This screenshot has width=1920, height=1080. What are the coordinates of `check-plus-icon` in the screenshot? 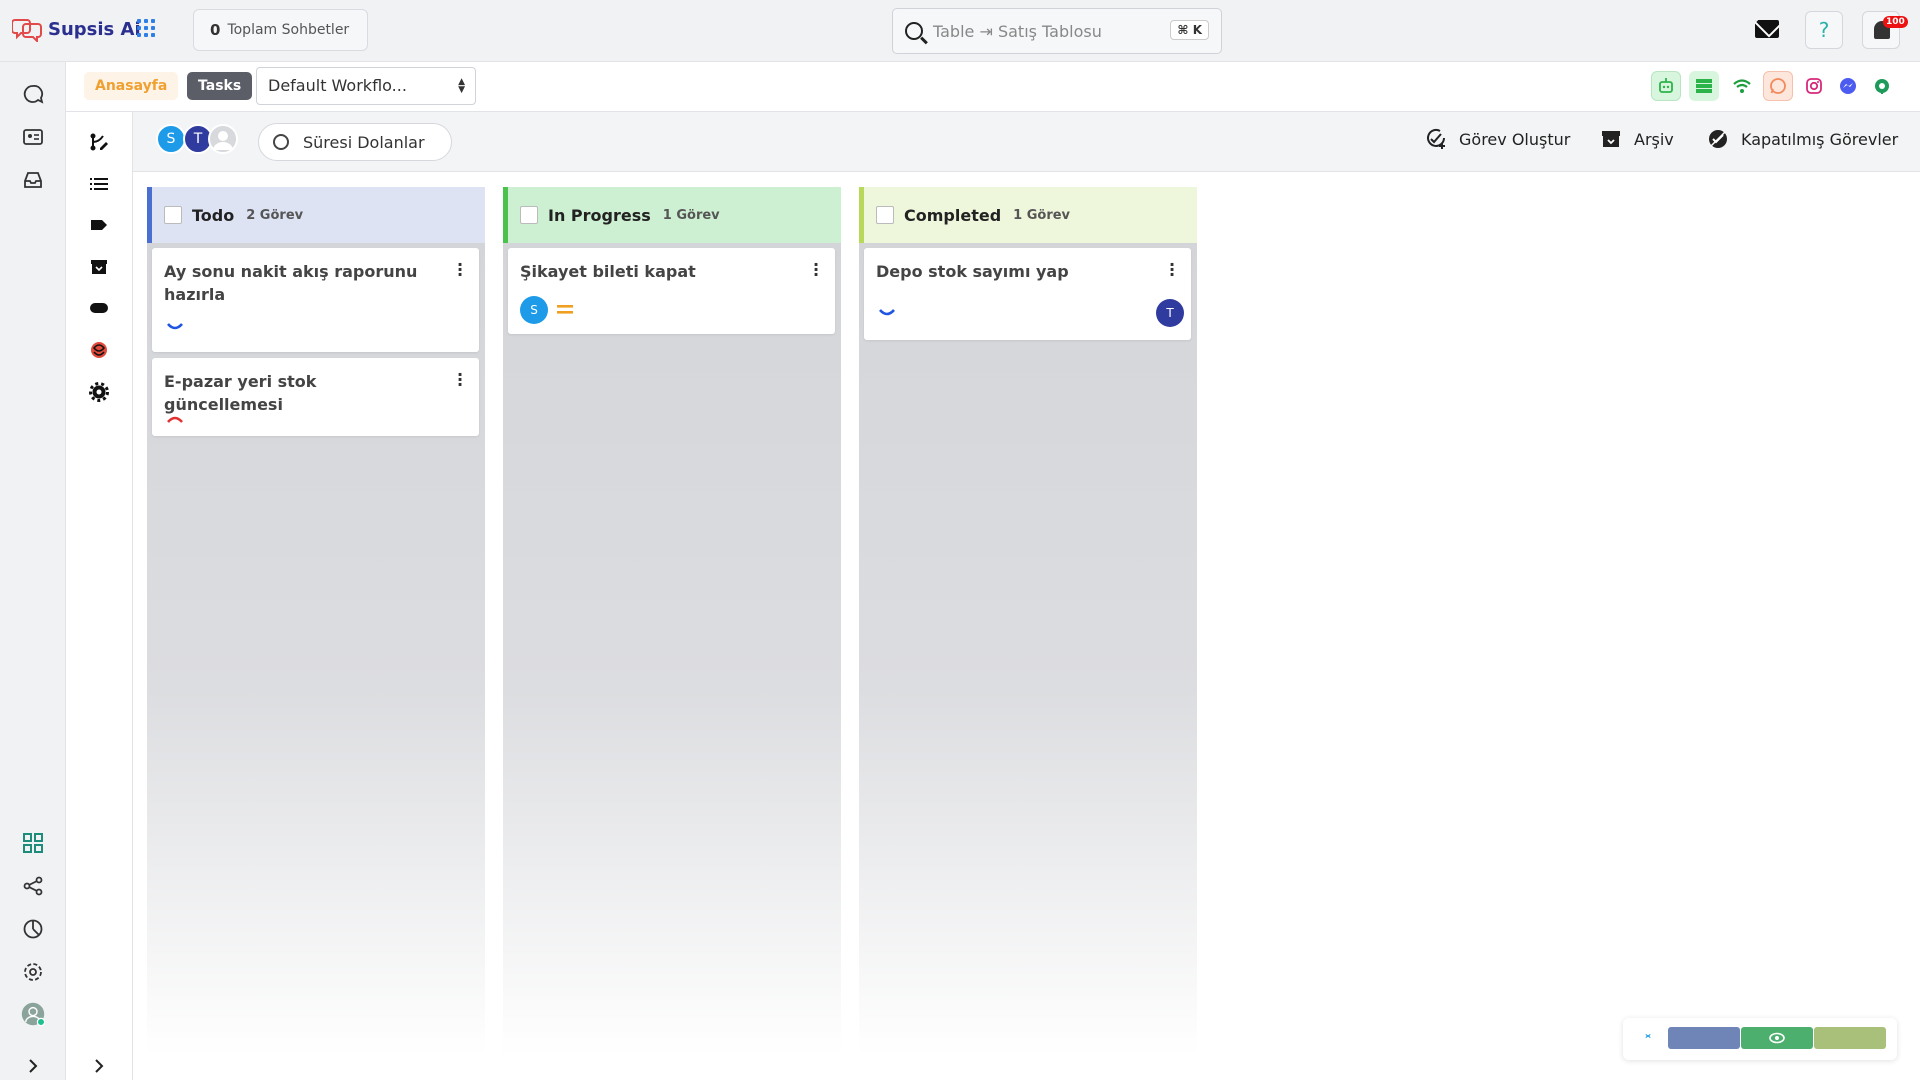 It's located at (1436, 139).